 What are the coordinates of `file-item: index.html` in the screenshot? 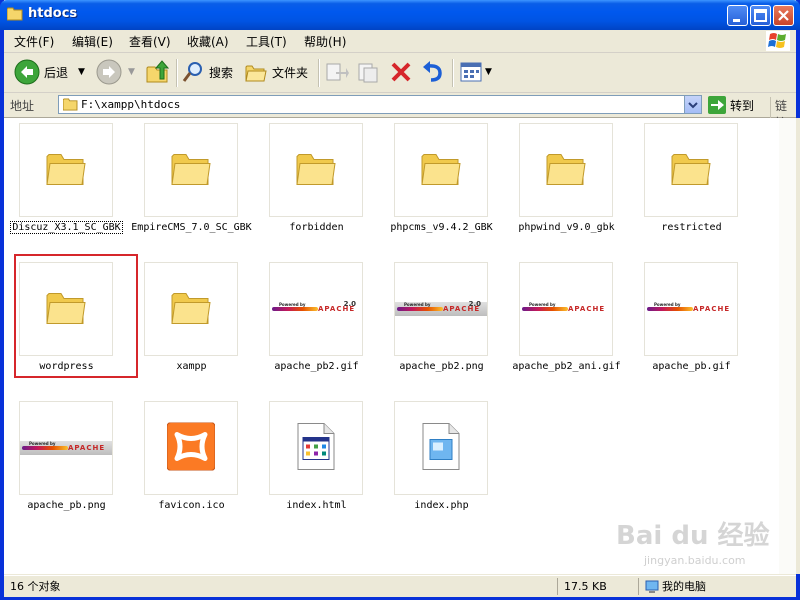 It's located at (316, 461).